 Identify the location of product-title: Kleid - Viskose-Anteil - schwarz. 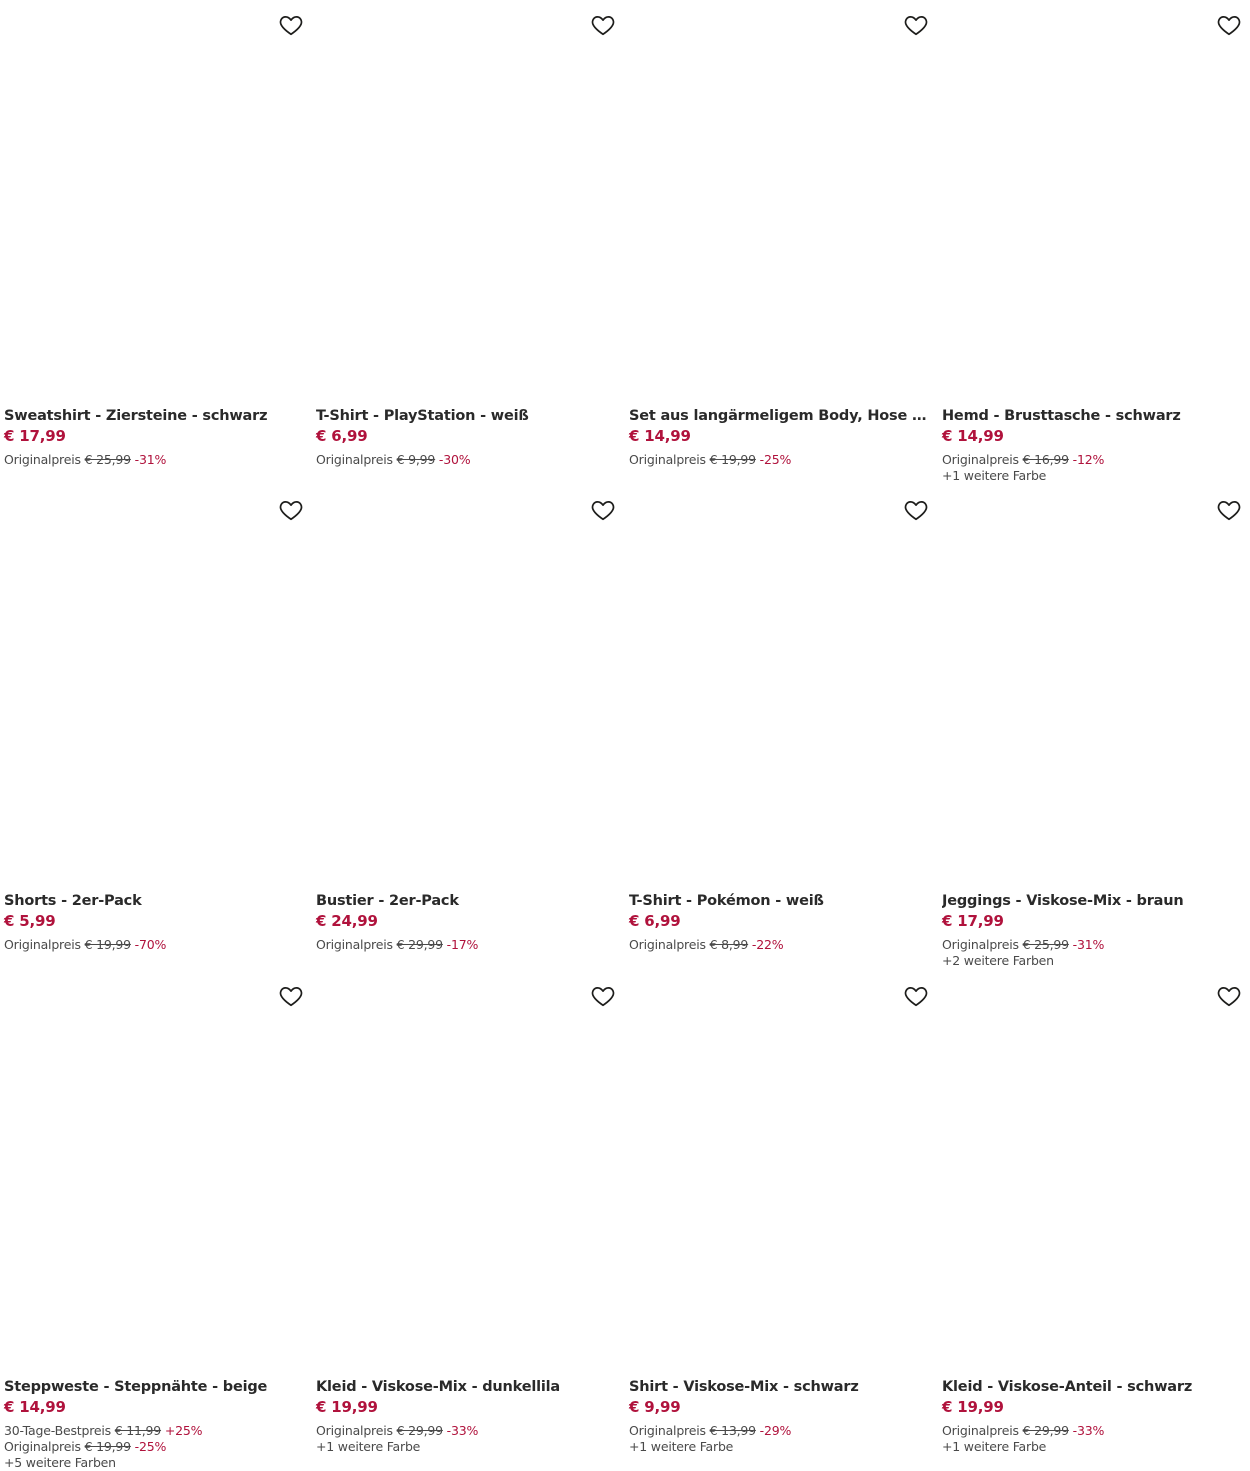
(1092, 1387).